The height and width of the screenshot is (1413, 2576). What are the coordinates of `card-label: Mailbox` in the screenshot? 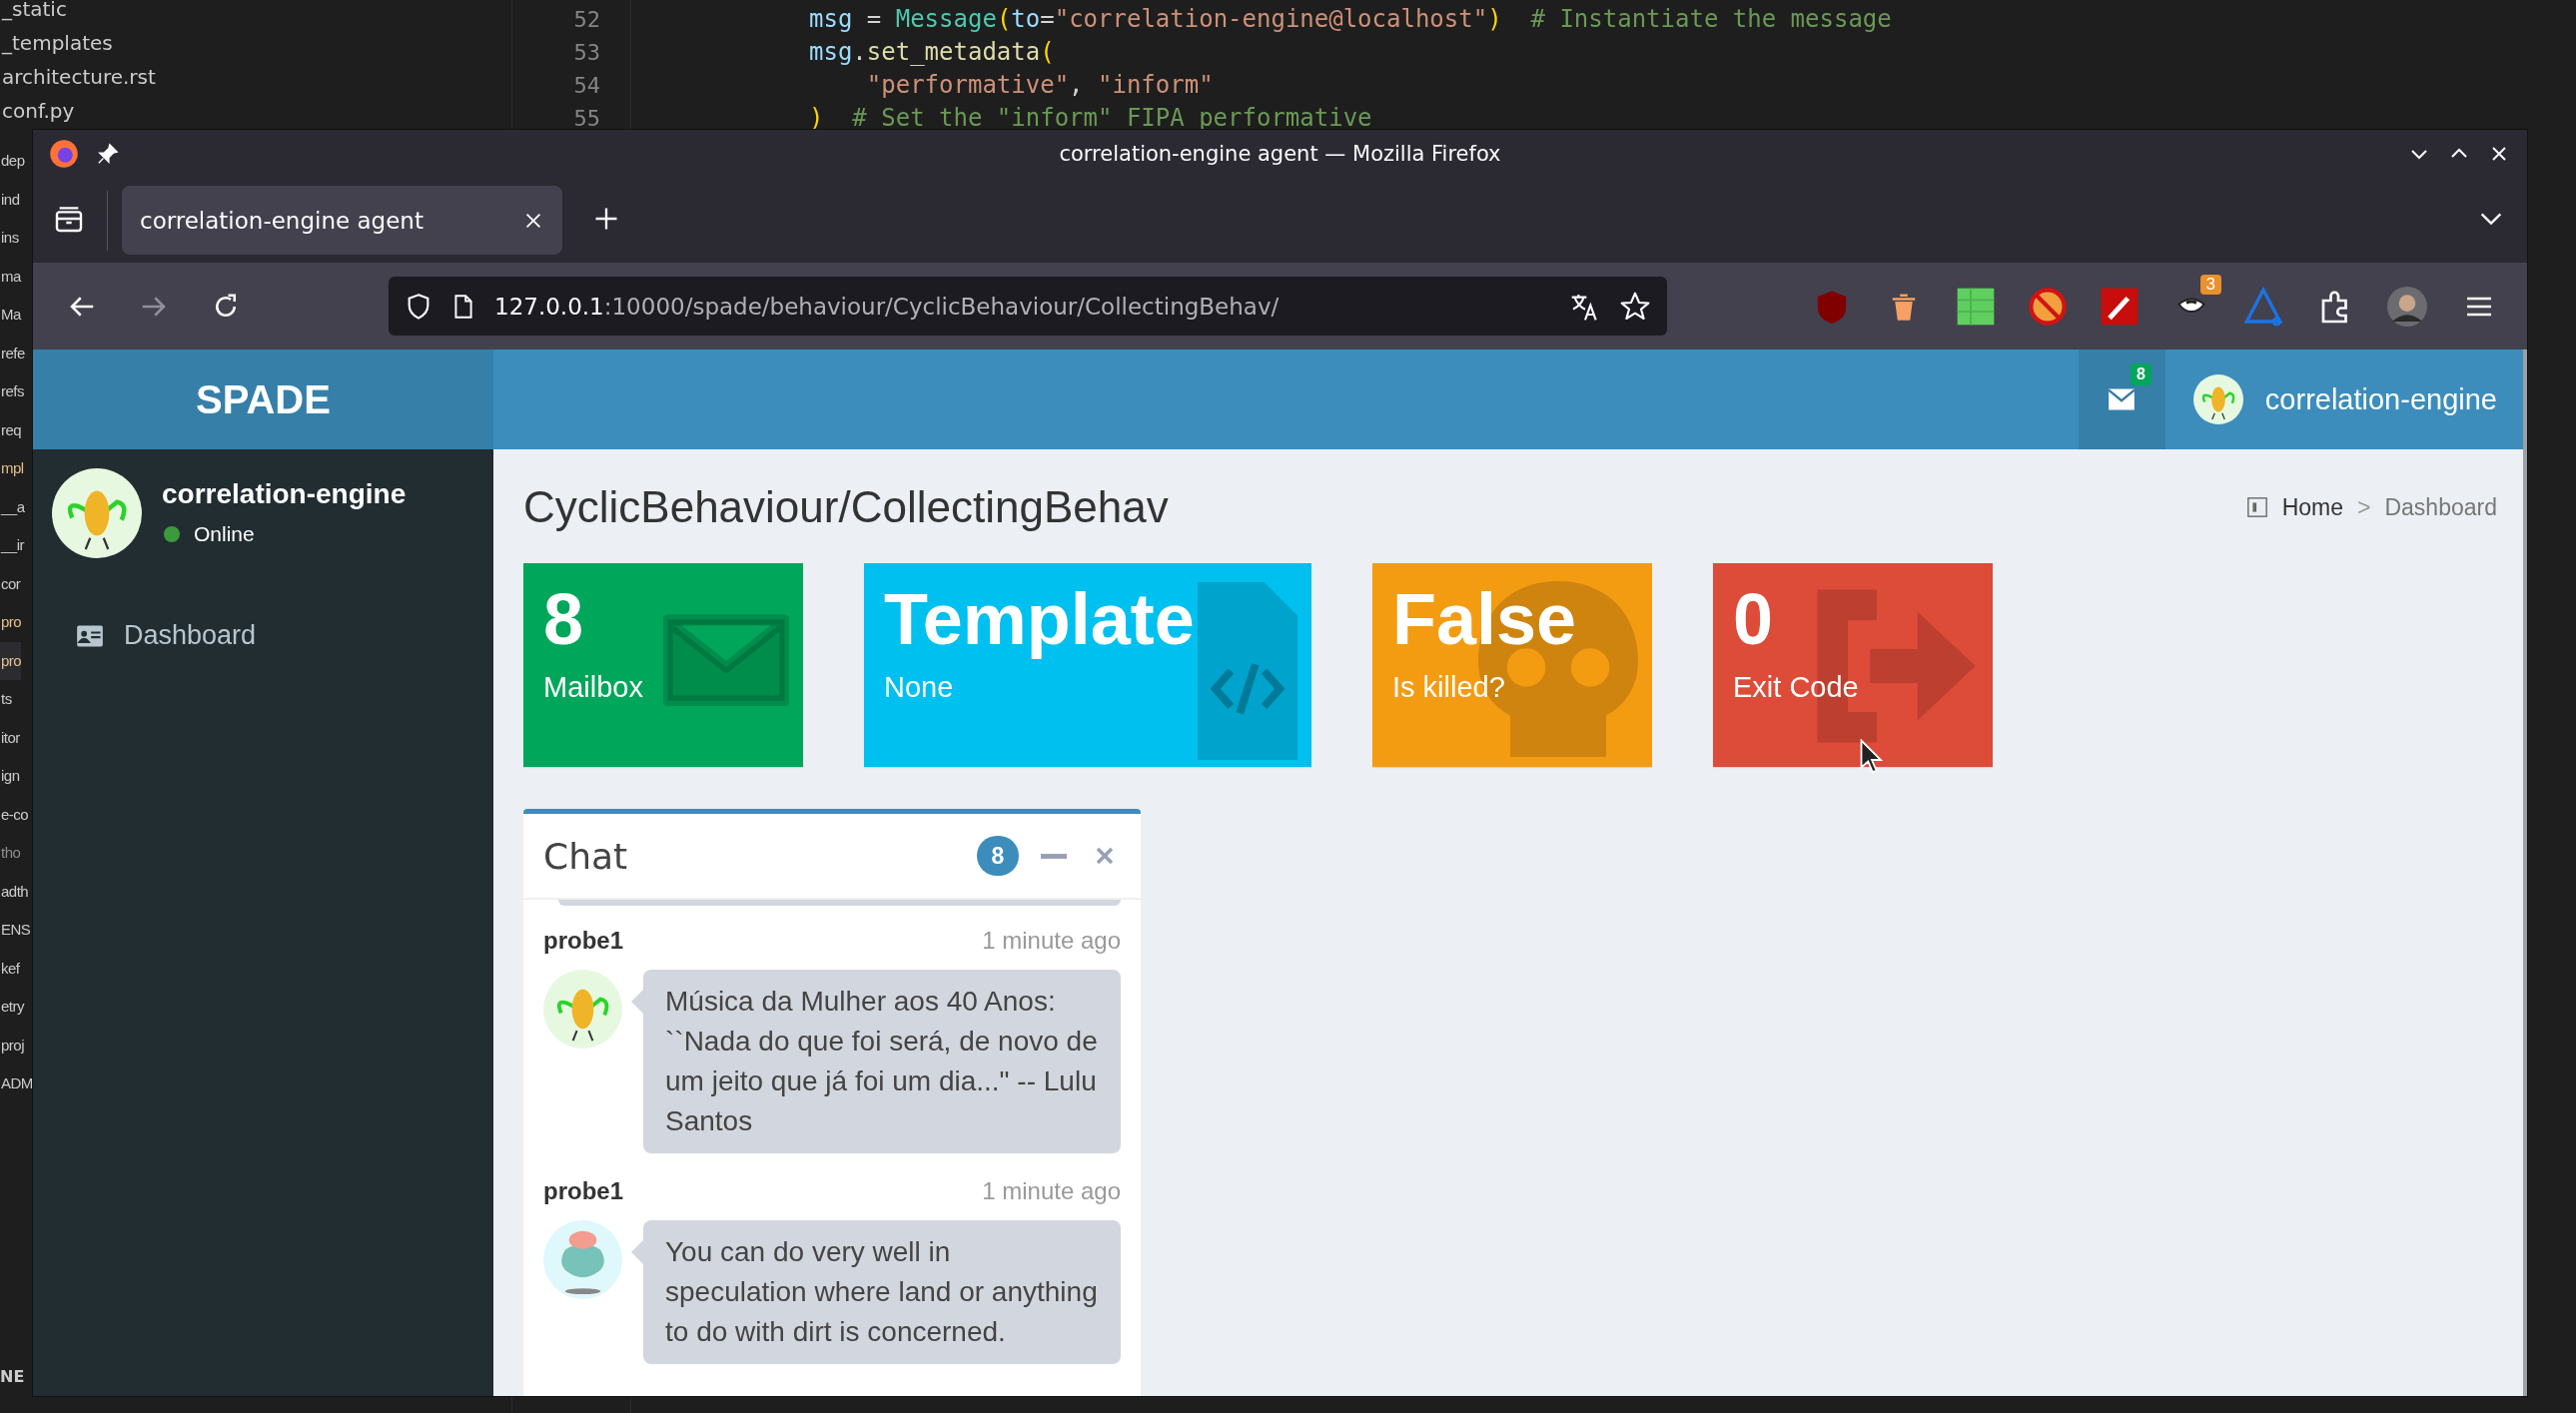 It's located at (593, 687).